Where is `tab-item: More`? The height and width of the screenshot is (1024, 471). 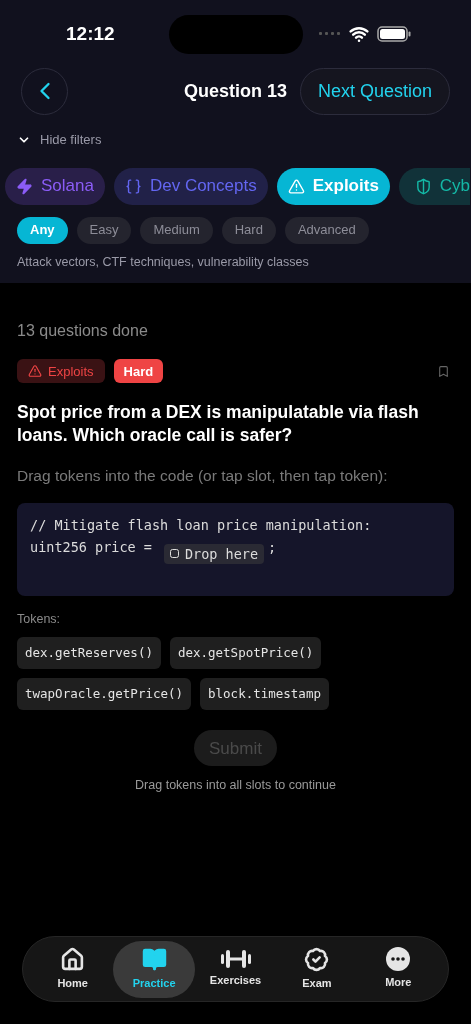 tab-item: More is located at coordinates (398, 969).